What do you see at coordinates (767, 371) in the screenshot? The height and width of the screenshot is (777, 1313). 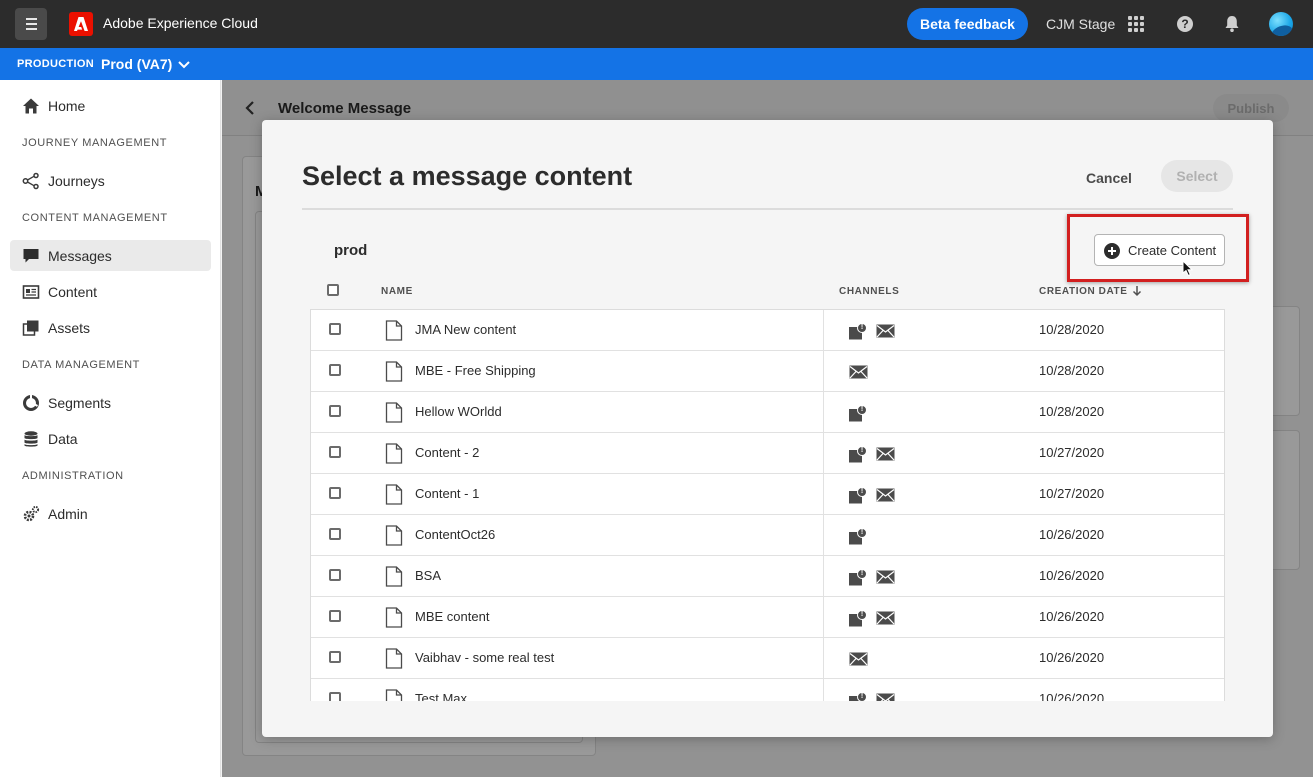 I see `table-row: MBE - Free Shipping 10/28/2020` at bounding box center [767, 371].